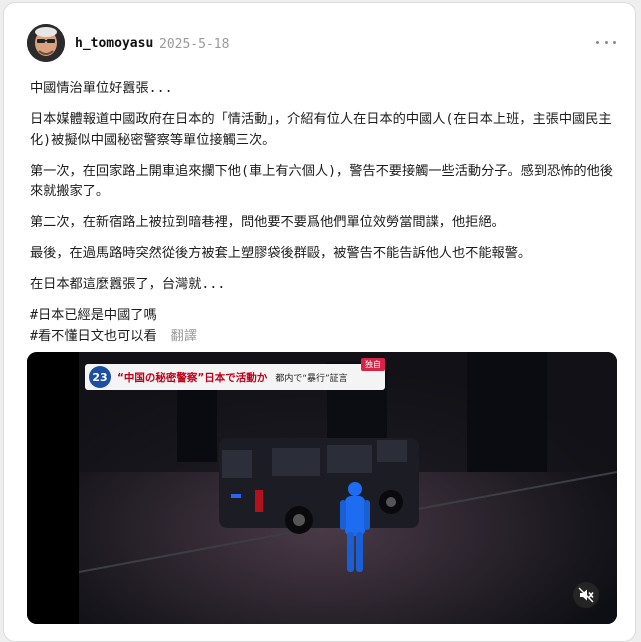 Image resolution: width=641 pixels, height=642 pixels. Describe the element at coordinates (597, 42) in the screenshot. I see `more-horizontal-icon` at that location.